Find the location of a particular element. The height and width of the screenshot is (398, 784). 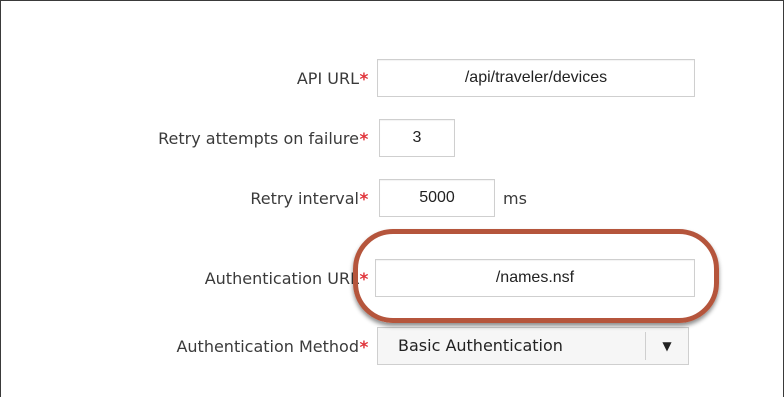

auth-method-required-marker: * is located at coordinates (364, 348).